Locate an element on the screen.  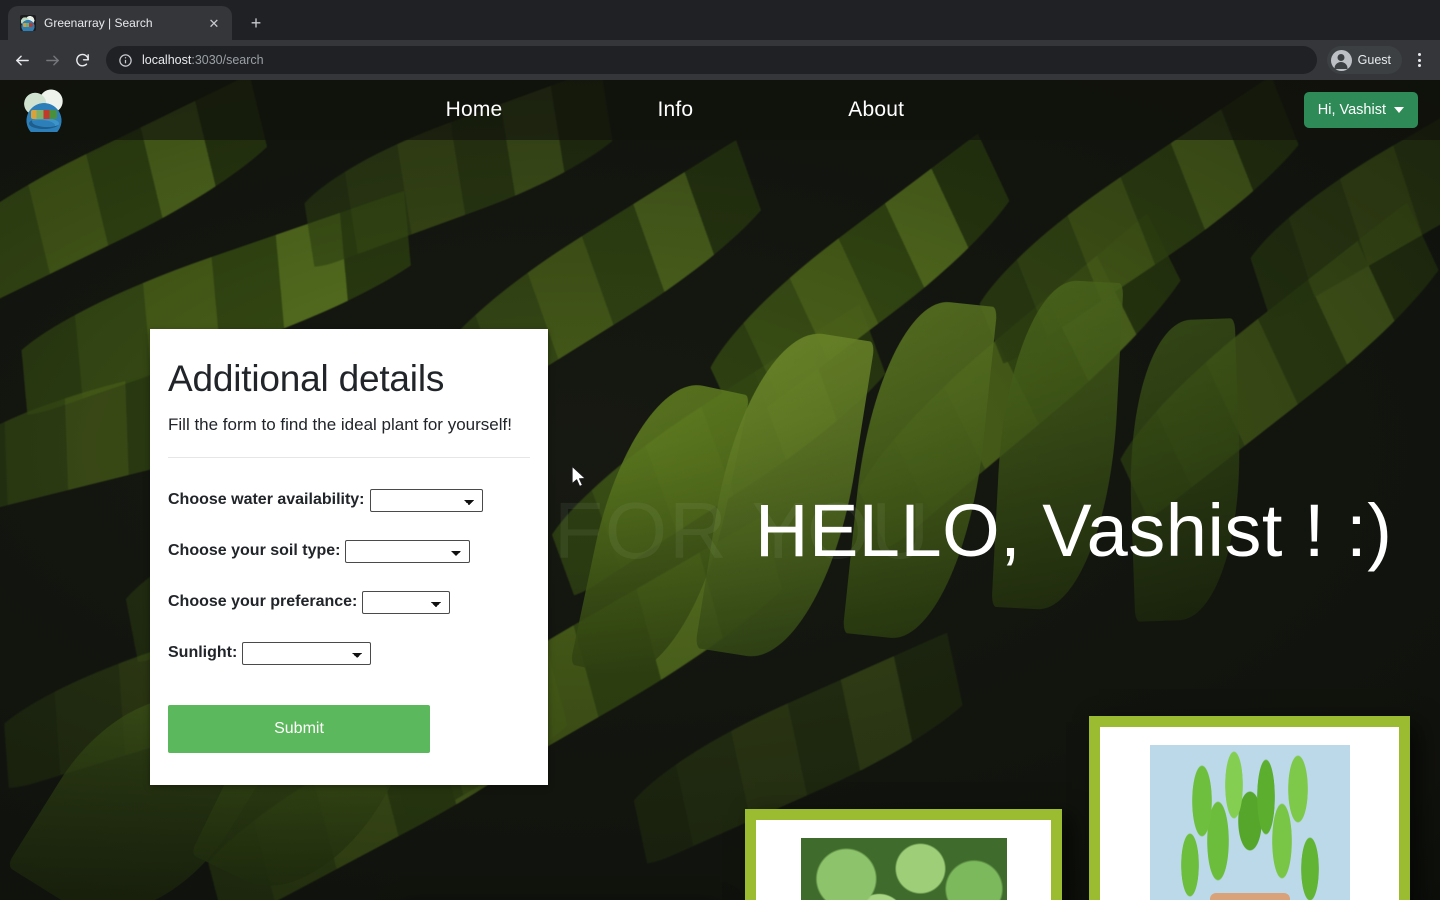
back-icon is located at coordinates (22, 60).